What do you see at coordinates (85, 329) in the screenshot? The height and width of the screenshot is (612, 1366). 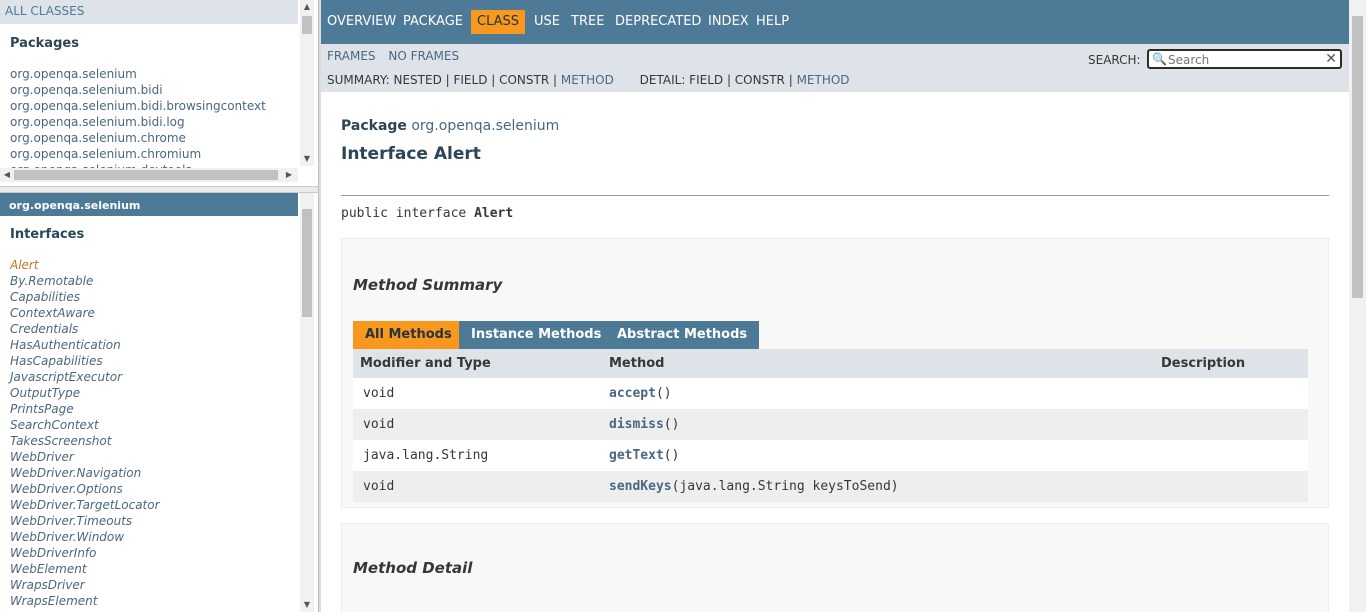 I see `interface-link: Credentials` at bounding box center [85, 329].